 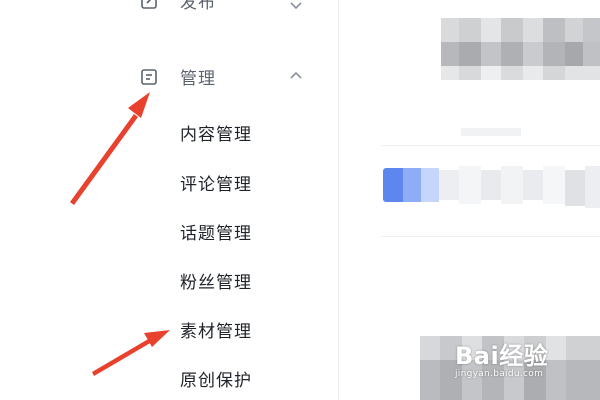 I want to click on sidebar-subitem-topics: 话题管理, so click(x=216, y=231).